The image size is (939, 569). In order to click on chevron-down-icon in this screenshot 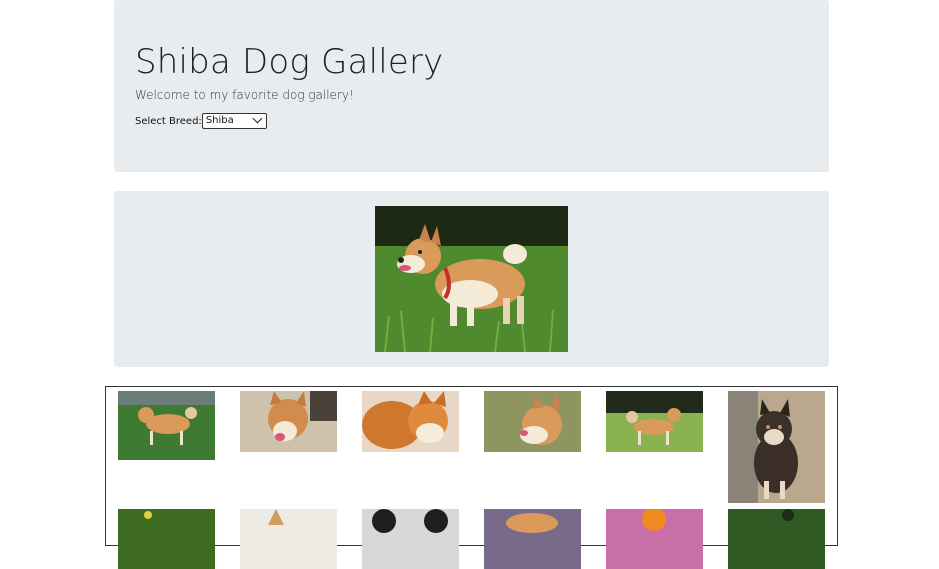, I will do `click(257, 118)`.